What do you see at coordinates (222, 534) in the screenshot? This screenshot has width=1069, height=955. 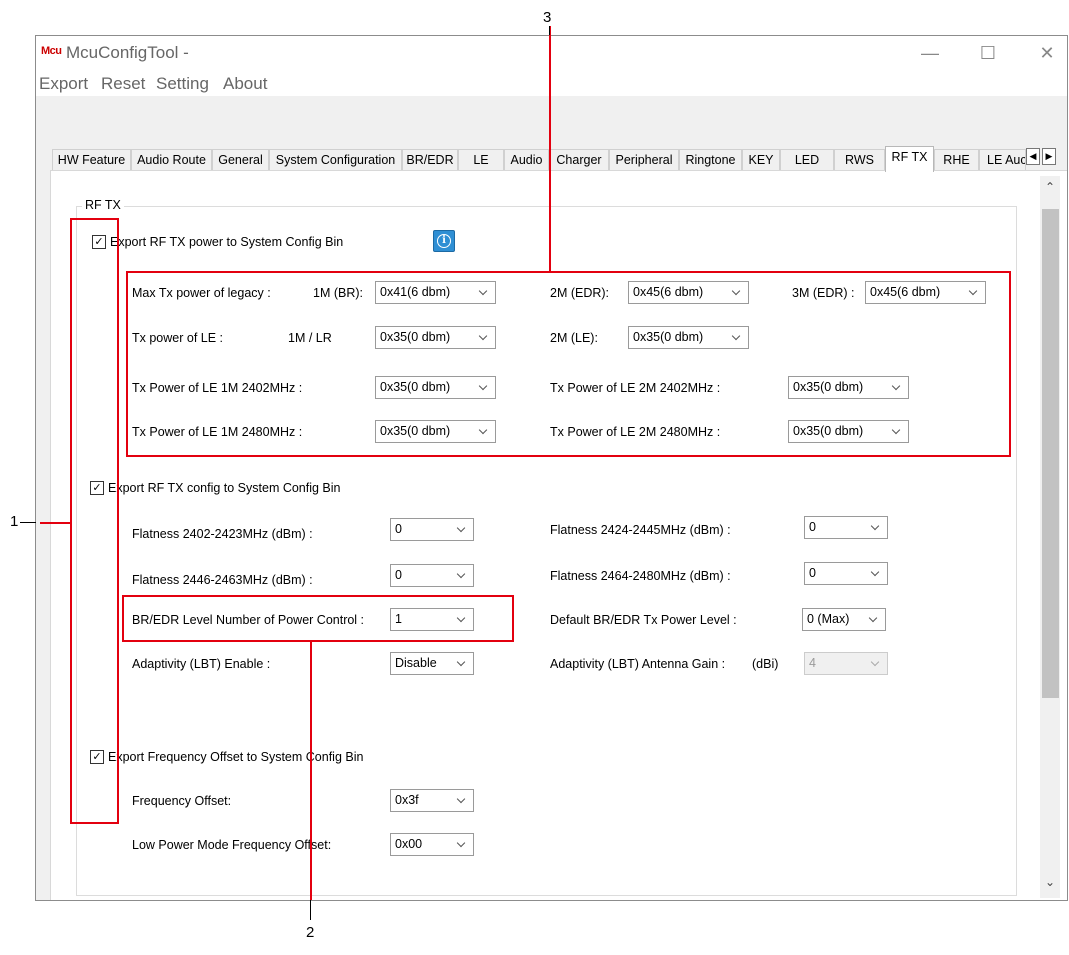 I see `flat-2402-label: Flatness 2402-2423MHz (dBm) :` at bounding box center [222, 534].